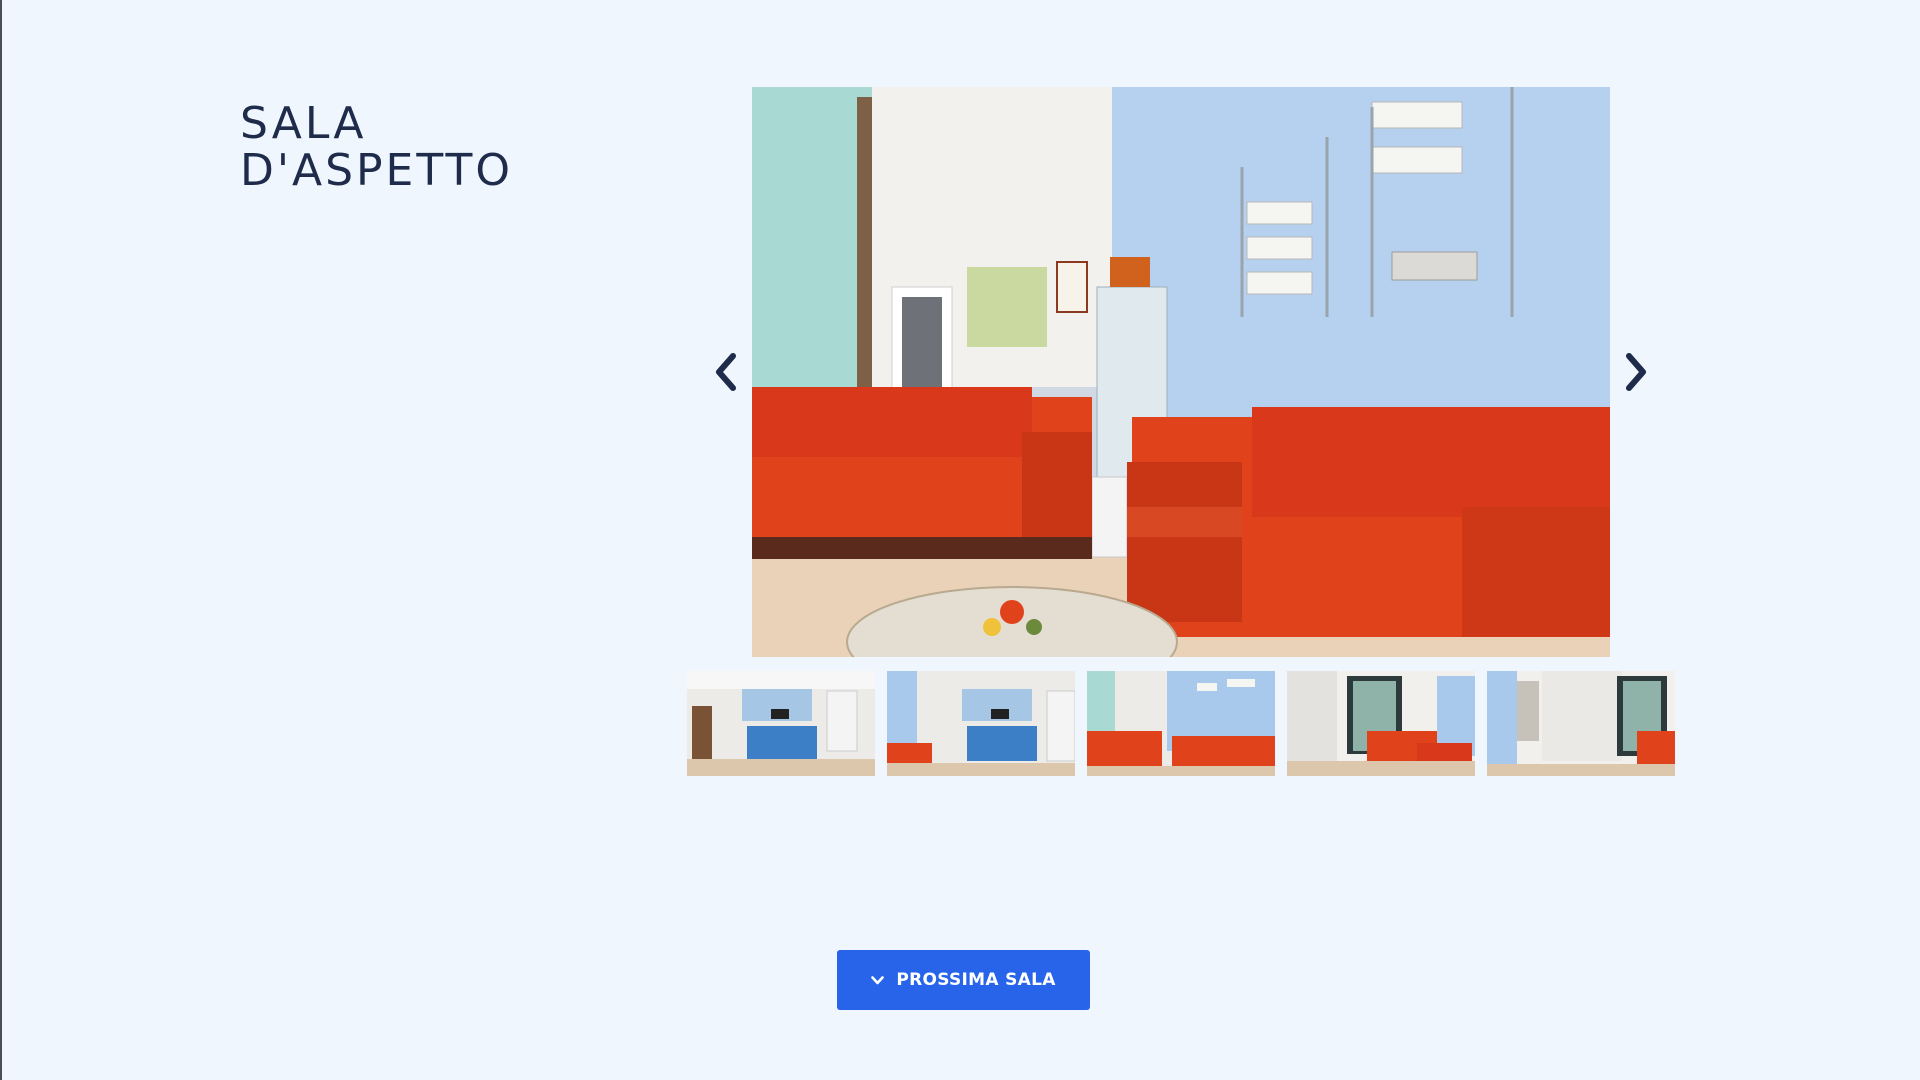 The height and width of the screenshot is (1080, 1920). I want to click on page-left-border, so click(1, 540).